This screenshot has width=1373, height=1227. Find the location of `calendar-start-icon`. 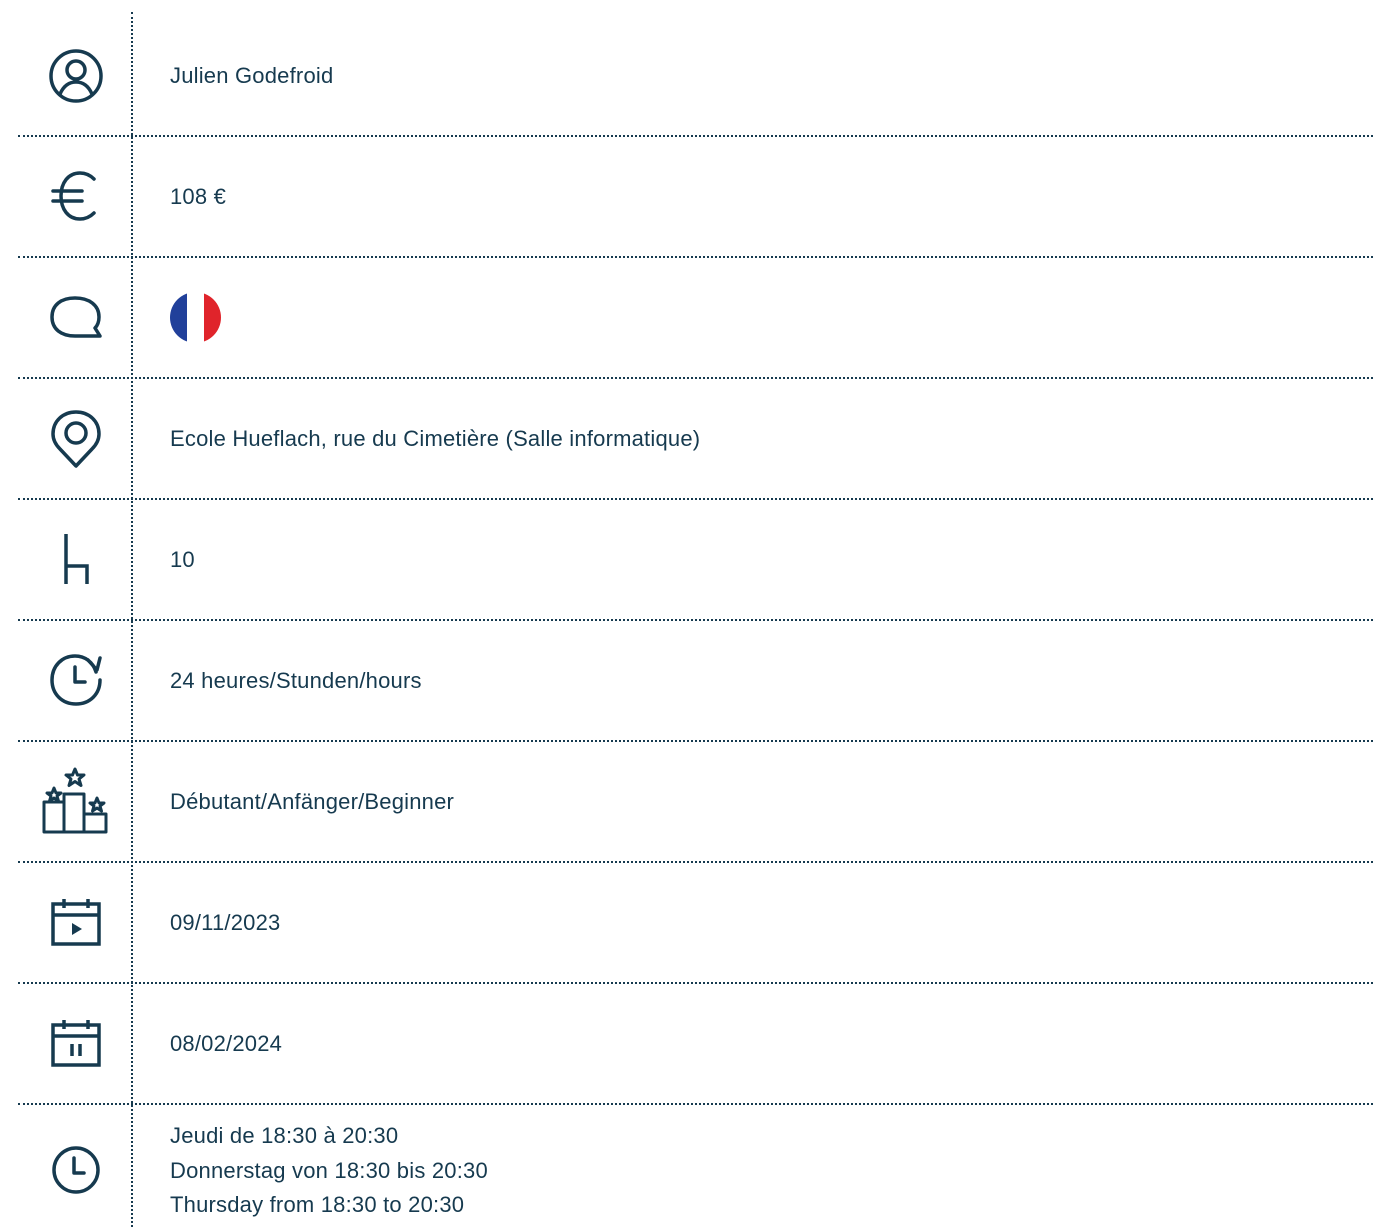

calendar-start-icon is located at coordinates (76, 922).